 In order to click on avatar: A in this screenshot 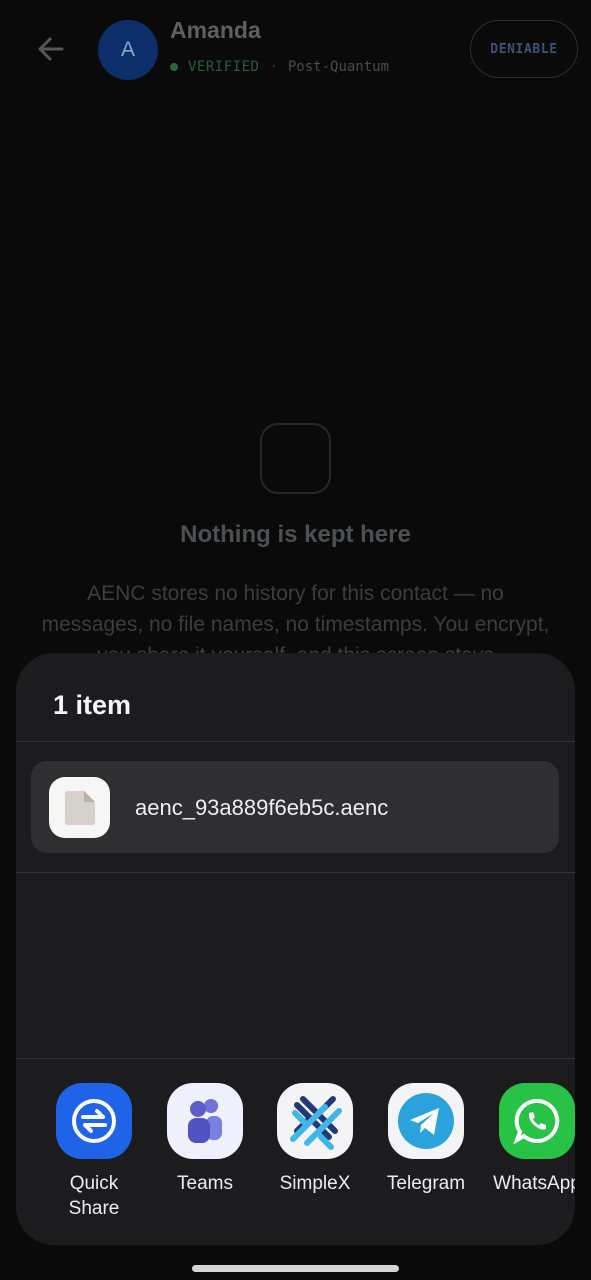, I will do `click(128, 50)`.